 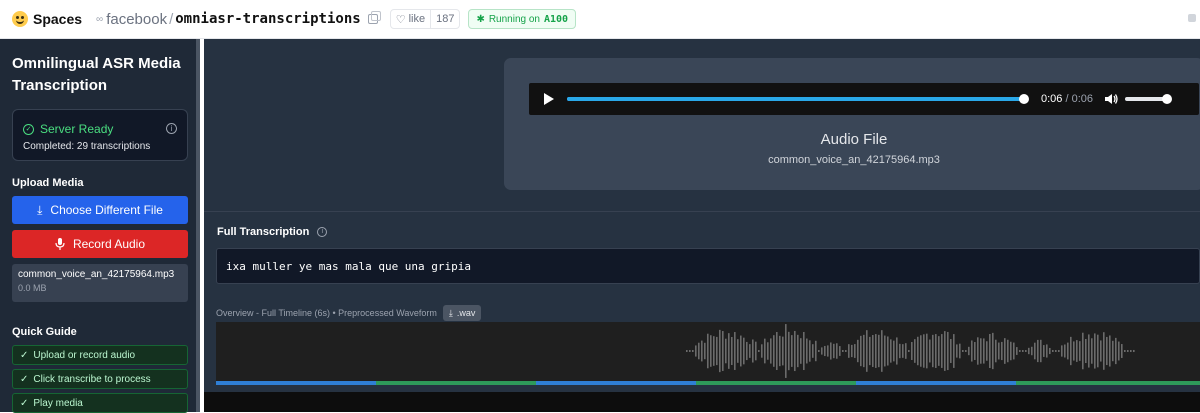 I want to click on duration: 0:06, so click(x=1082, y=99).